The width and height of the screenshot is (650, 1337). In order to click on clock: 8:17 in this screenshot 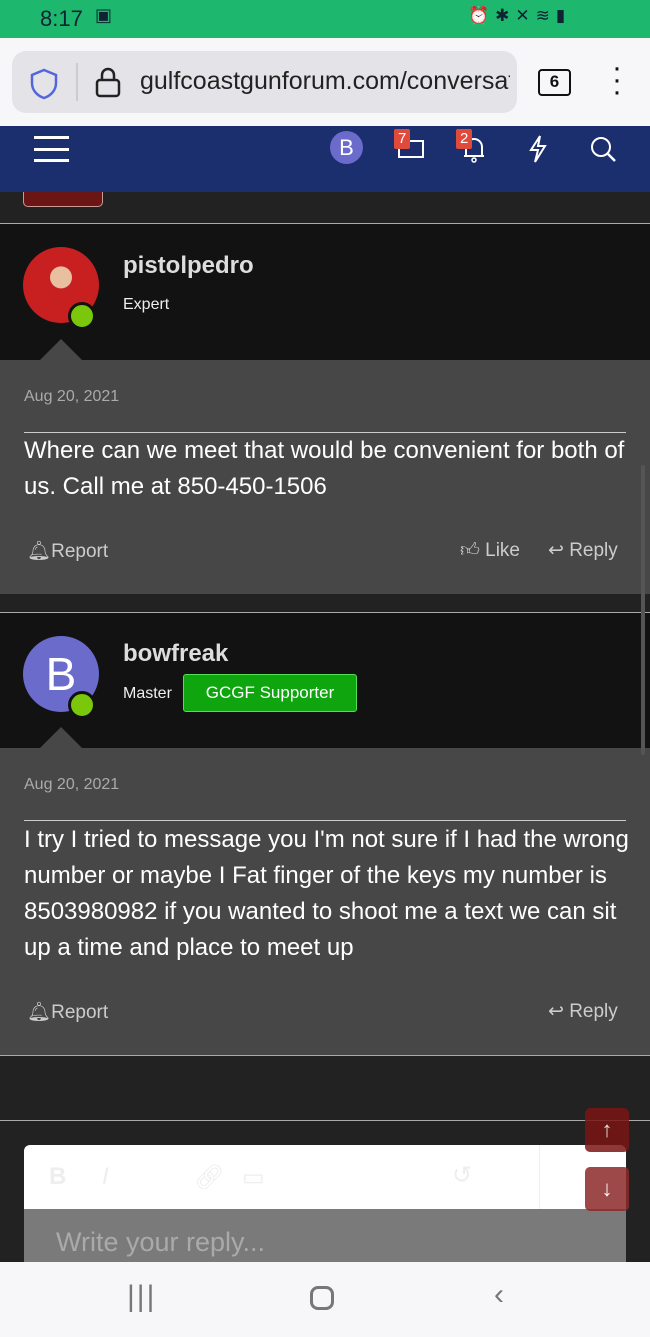, I will do `click(61, 18)`.